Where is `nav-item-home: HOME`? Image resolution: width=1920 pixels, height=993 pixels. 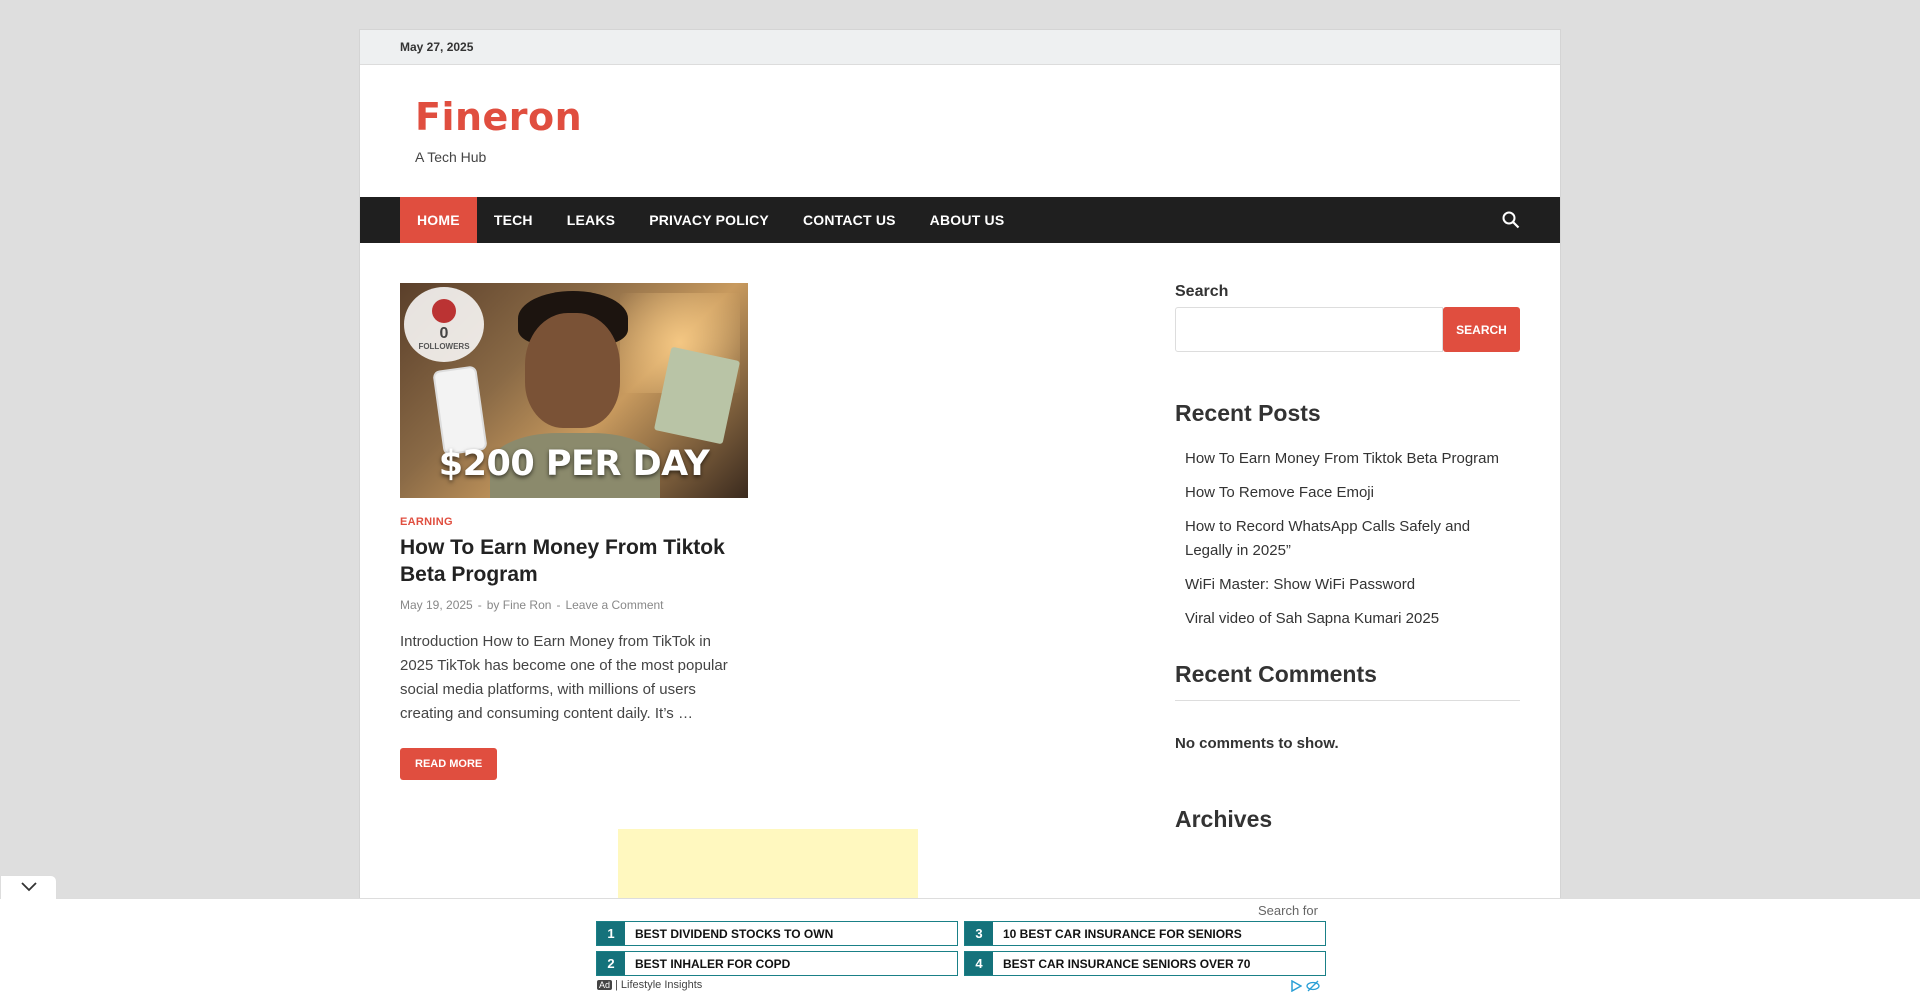
nav-item-home: HOME is located at coordinates (438, 220).